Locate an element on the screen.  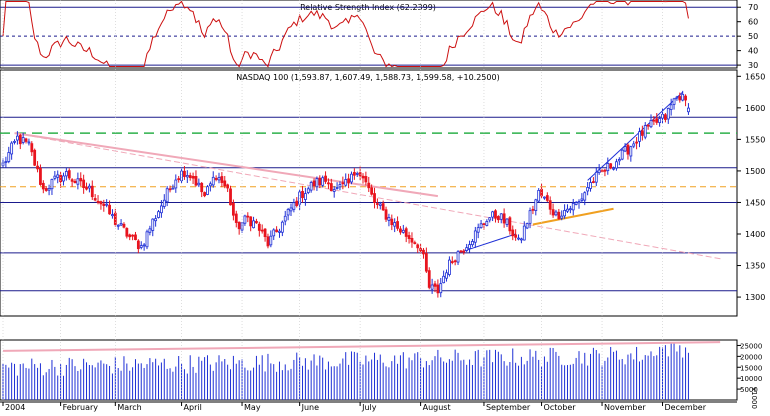
price-tick-label: 1400 is located at coordinates (755, 234).